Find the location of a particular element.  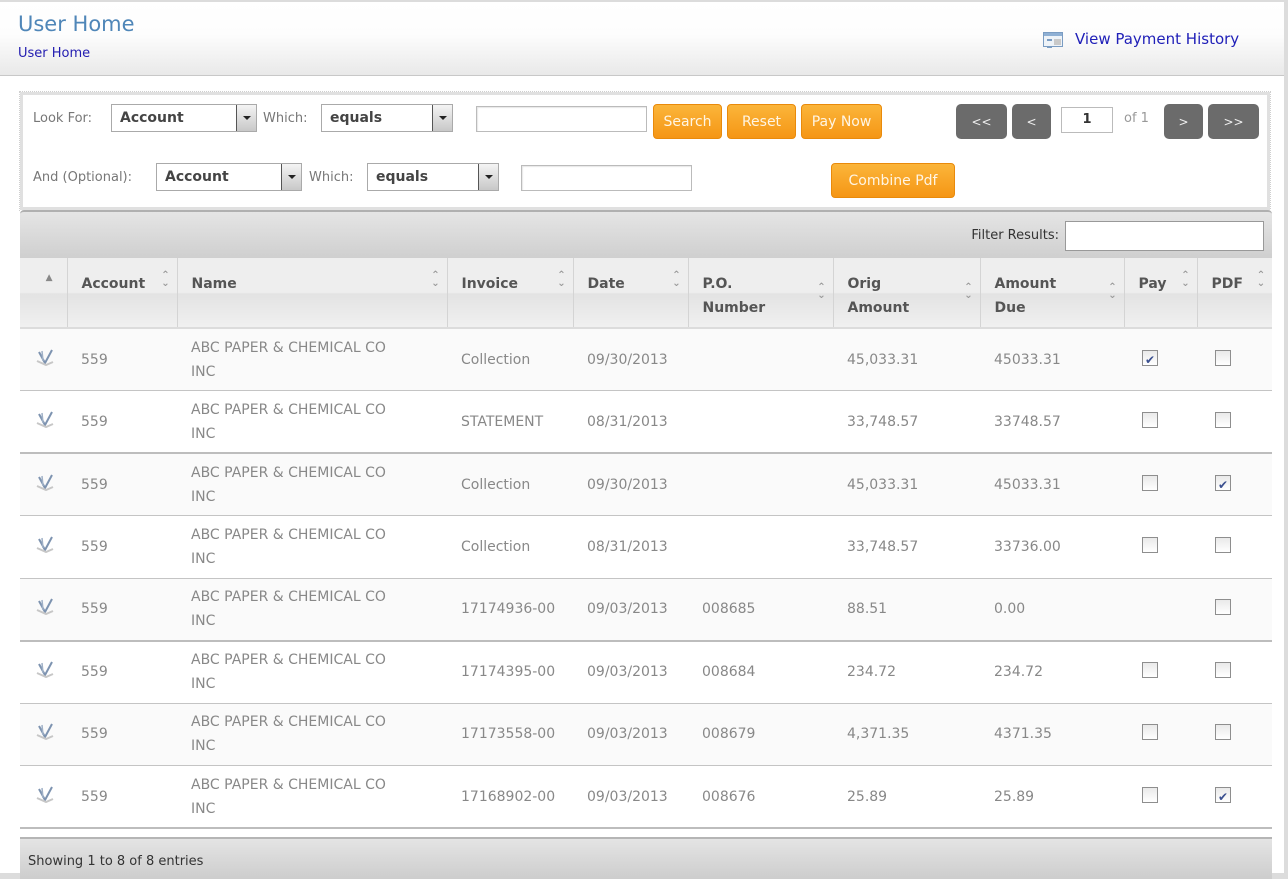

reset-button: Reset is located at coordinates (761, 121).